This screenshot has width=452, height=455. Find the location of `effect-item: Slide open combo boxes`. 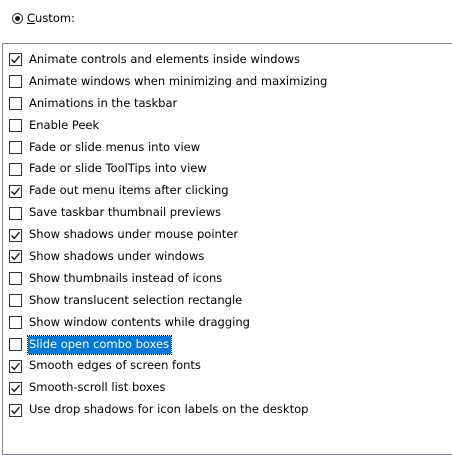

effect-item: Slide open combo boxes is located at coordinates (169, 345).